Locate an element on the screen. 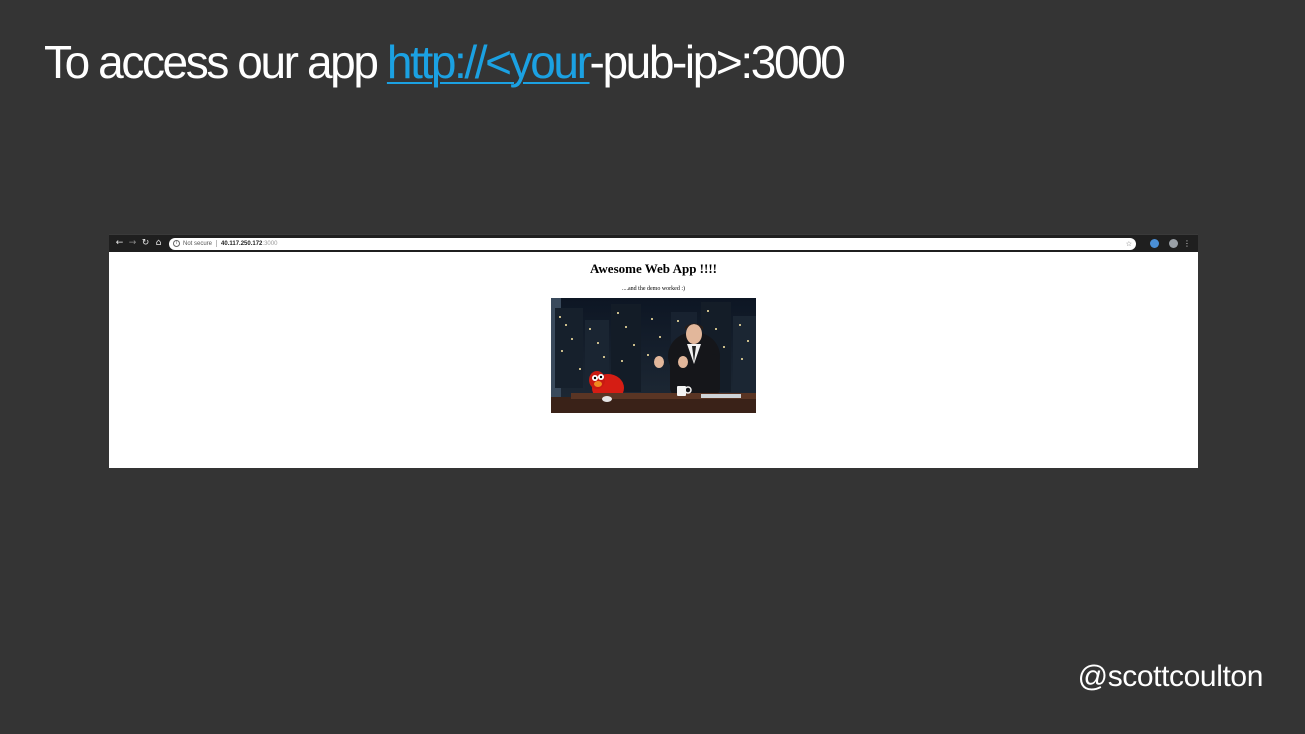 This screenshot has width=1305, height=734. title-prefix: To access our app is located at coordinates (215, 62).